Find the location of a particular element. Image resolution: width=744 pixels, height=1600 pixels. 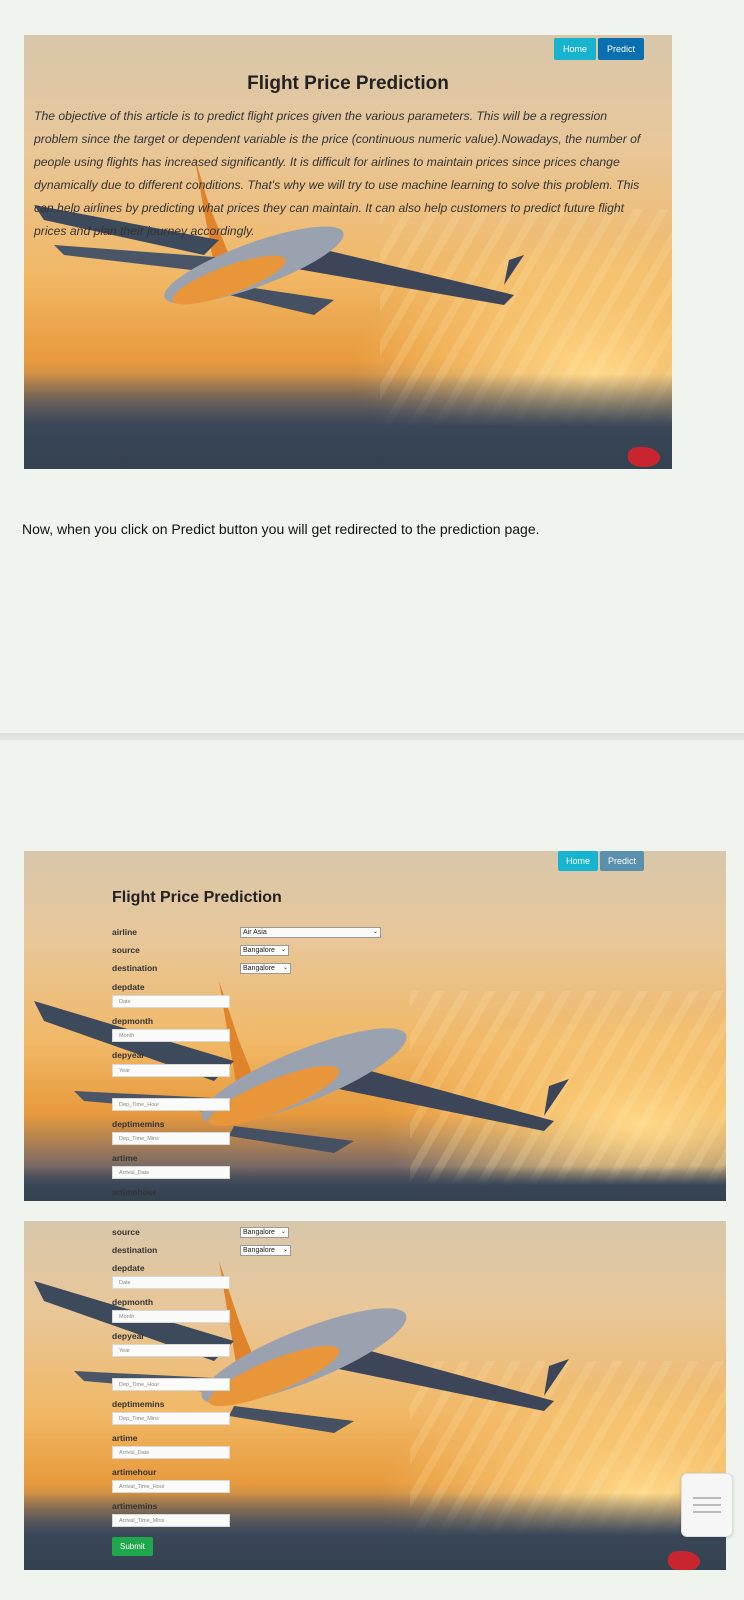

submit-button: Submit is located at coordinates (132, 1546).